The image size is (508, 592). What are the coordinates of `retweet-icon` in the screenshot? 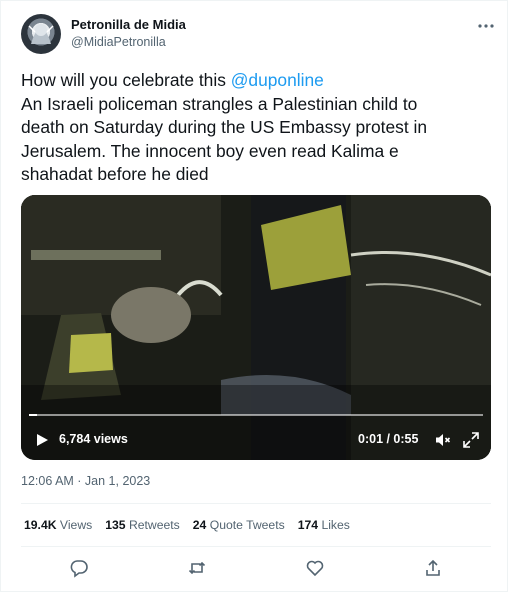 It's located at (197, 568).